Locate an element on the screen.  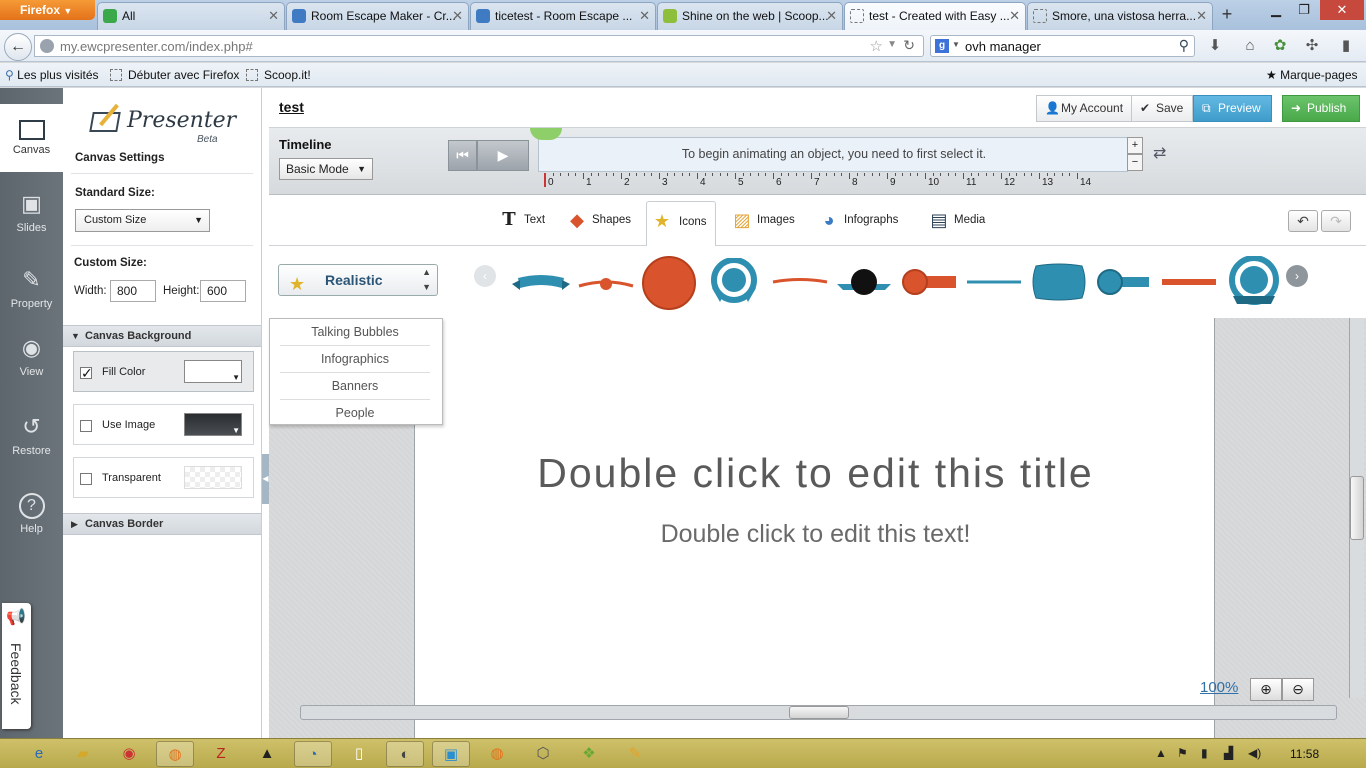
document-title: test is located at coordinates (291, 107).